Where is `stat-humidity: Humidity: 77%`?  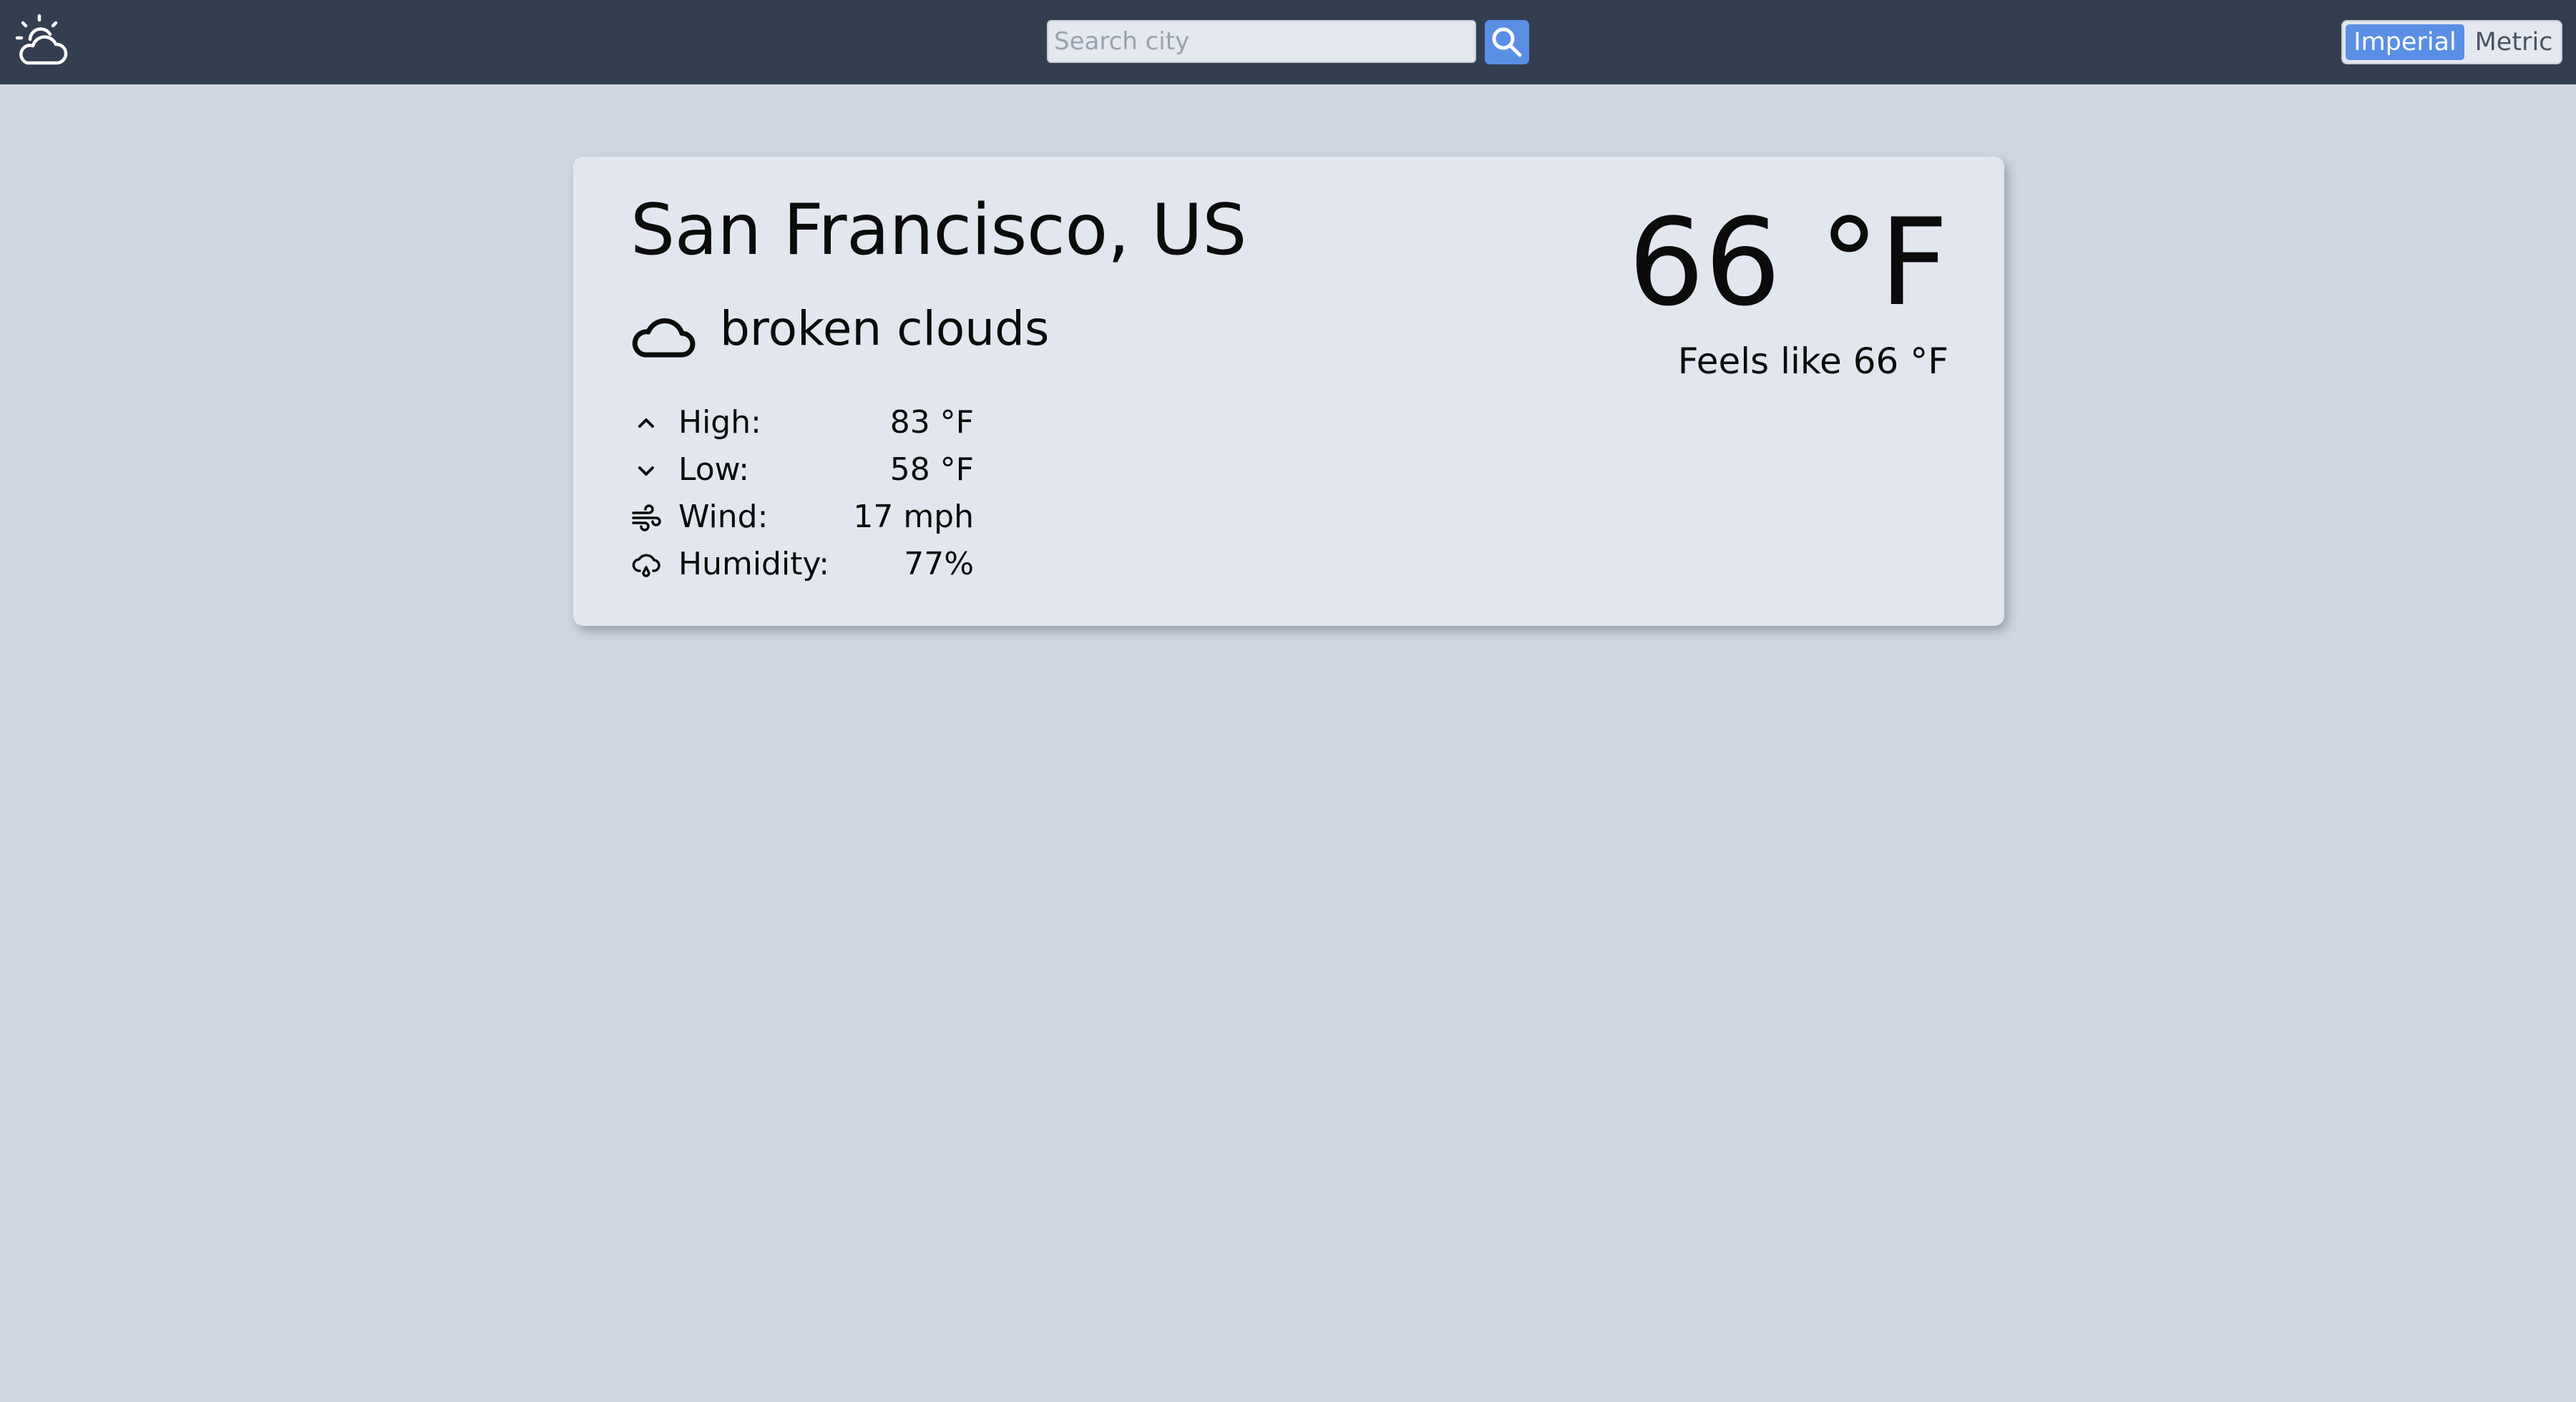
stat-humidity: Humidity: 77% is located at coordinates (802, 564).